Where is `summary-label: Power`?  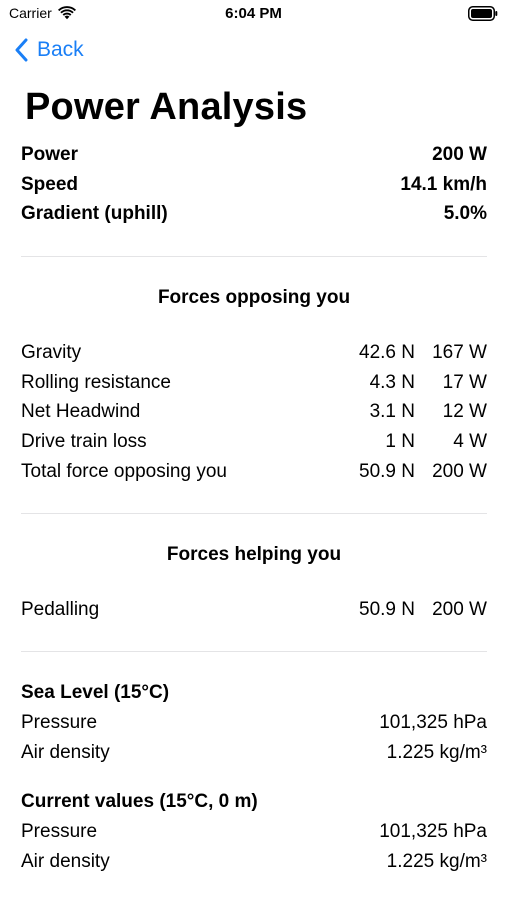 summary-label: Power is located at coordinates (50, 154).